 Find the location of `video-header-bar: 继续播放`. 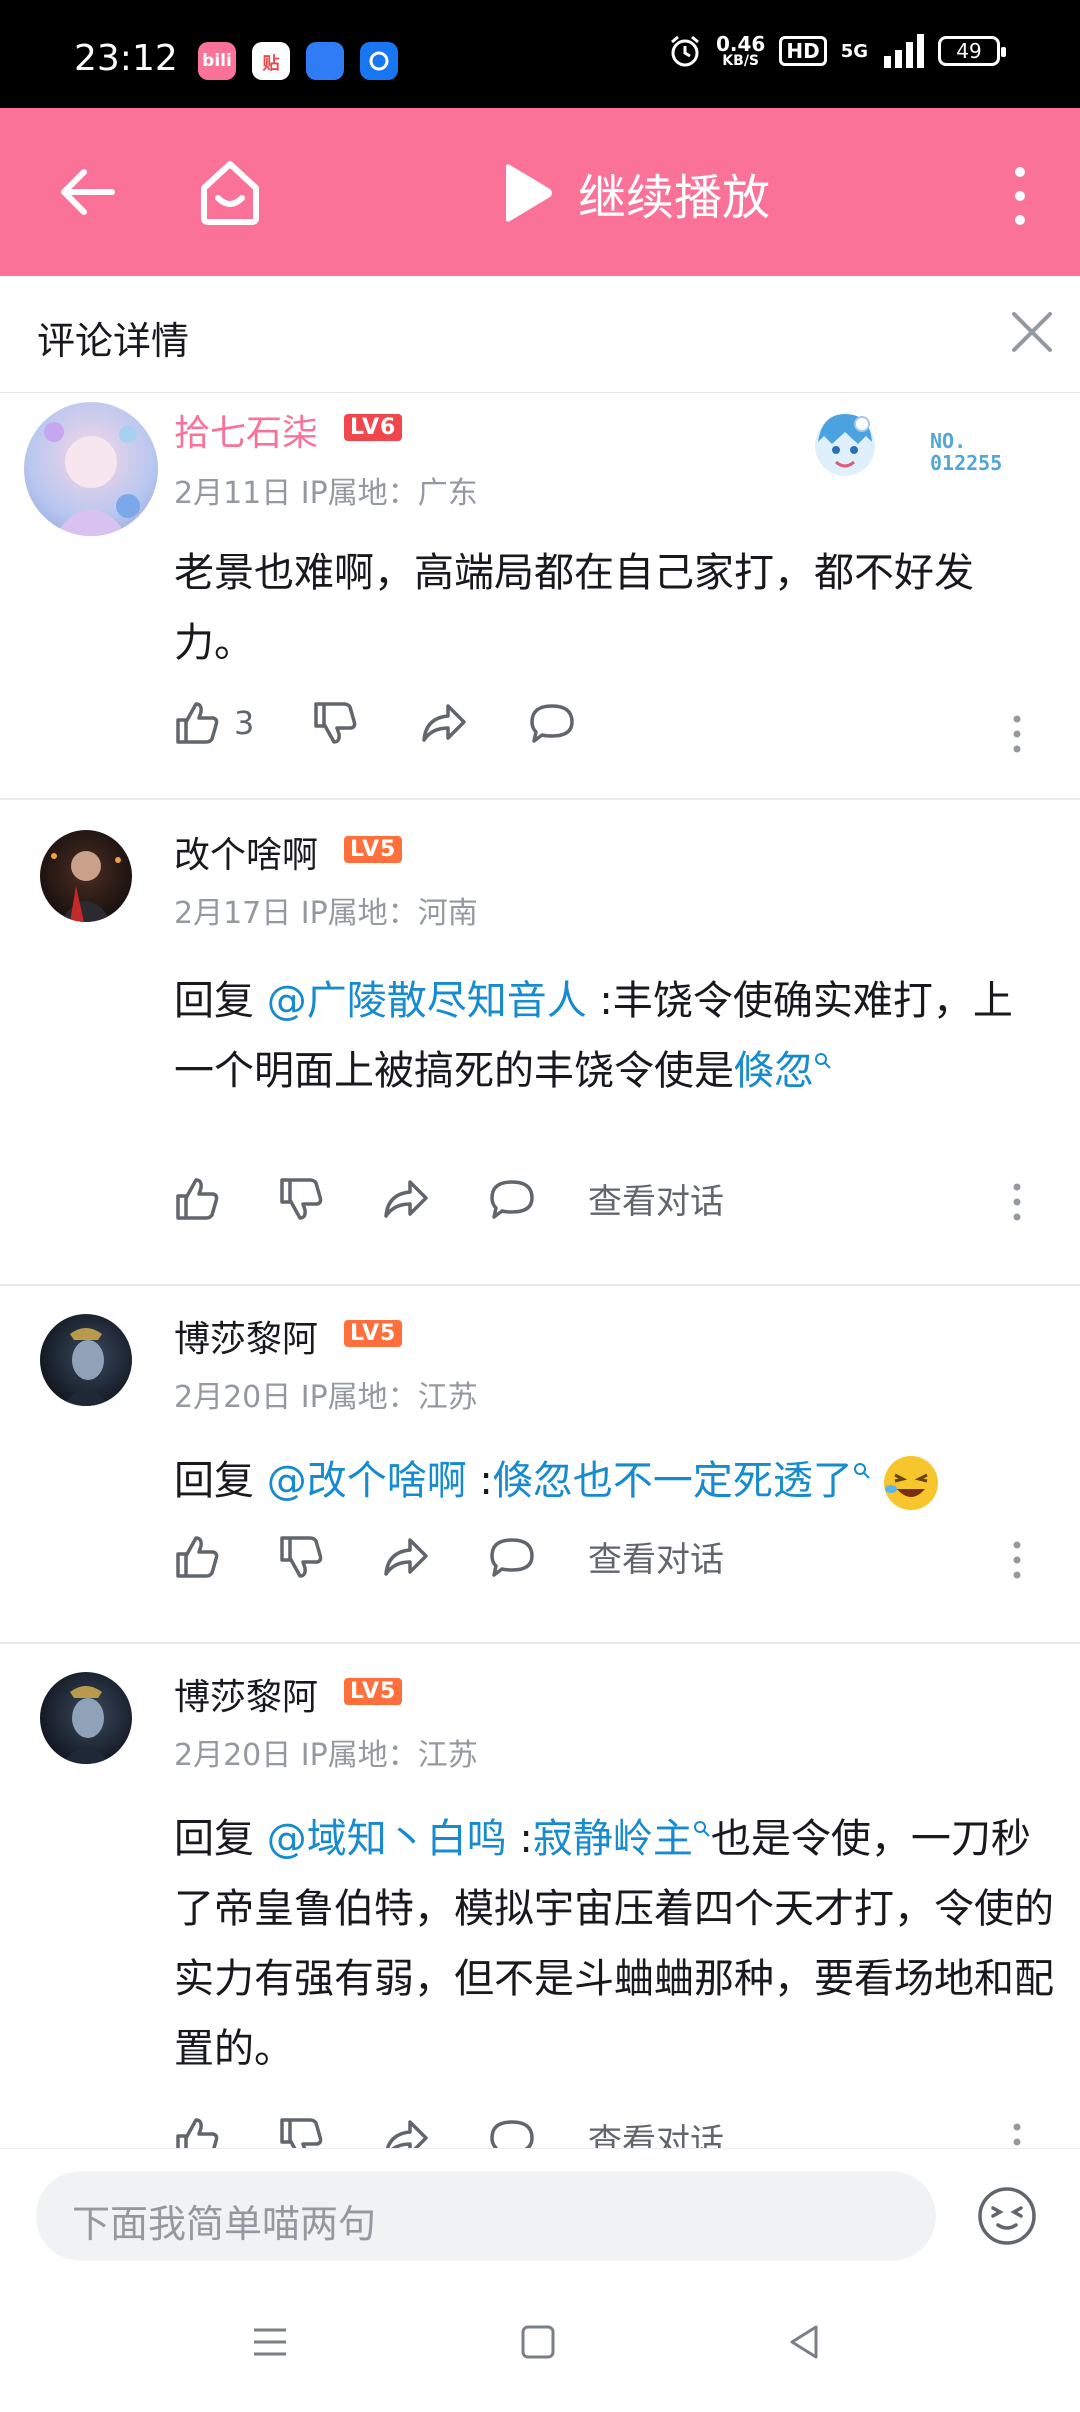

video-header-bar: 继续播放 is located at coordinates (540, 192).